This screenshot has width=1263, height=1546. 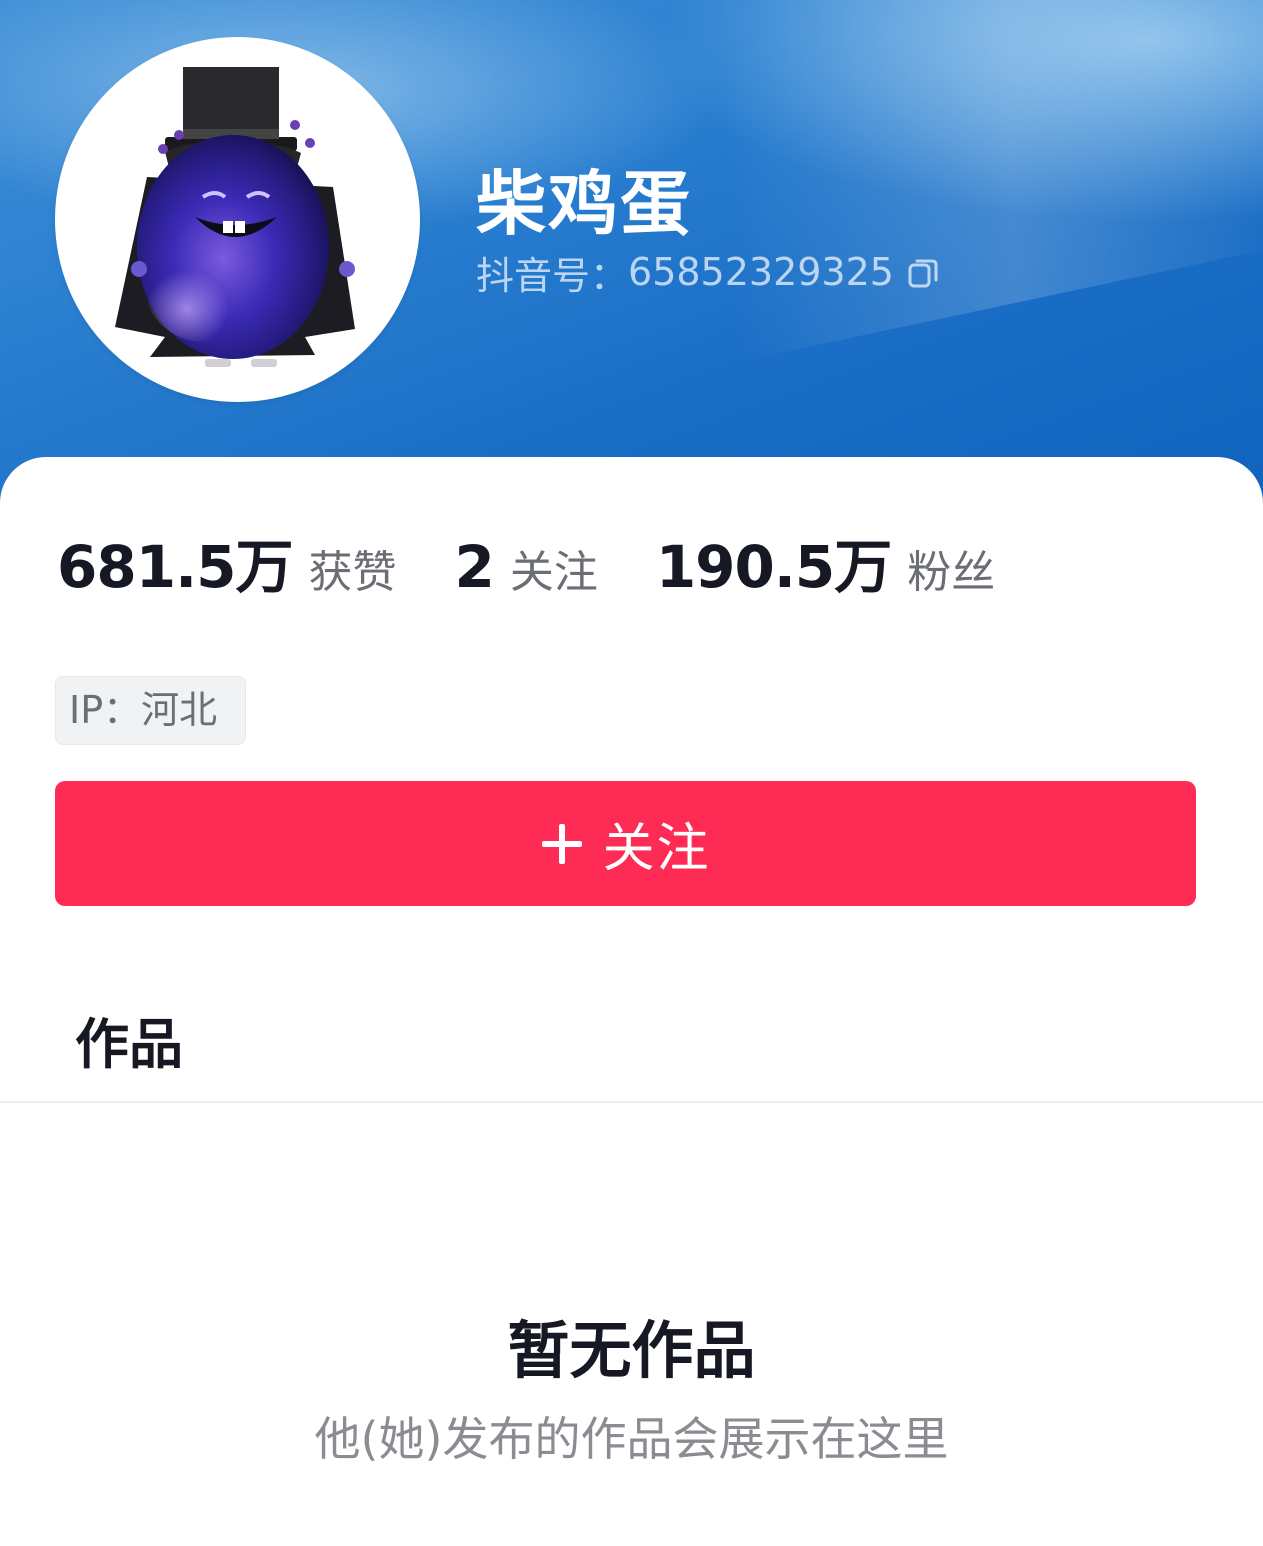 What do you see at coordinates (631, 1350) in the screenshot?
I see `empty-state-title: 暂无作品` at bounding box center [631, 1350].